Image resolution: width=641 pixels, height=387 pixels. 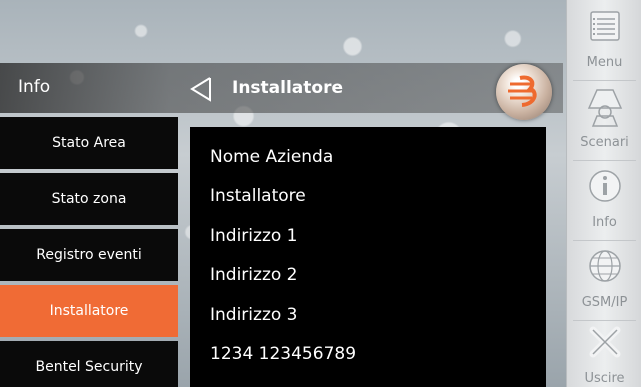 What do you see at coordinates (604, 186) in the screenshot?
I see `info-icon` at bounding box center [604, 186].